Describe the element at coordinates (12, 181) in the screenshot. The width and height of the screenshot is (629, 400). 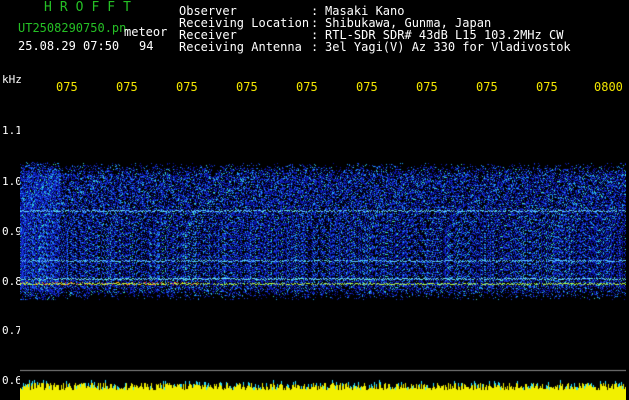
I see `y-tick-label: 1.0` at that location.